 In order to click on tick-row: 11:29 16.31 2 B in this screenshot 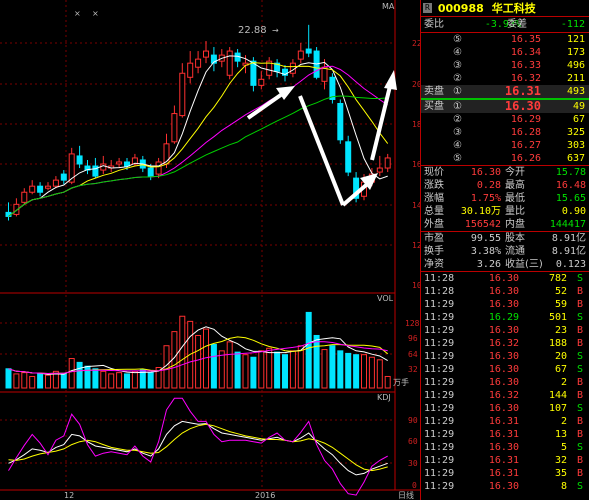, I will do `click(505, 421)`.